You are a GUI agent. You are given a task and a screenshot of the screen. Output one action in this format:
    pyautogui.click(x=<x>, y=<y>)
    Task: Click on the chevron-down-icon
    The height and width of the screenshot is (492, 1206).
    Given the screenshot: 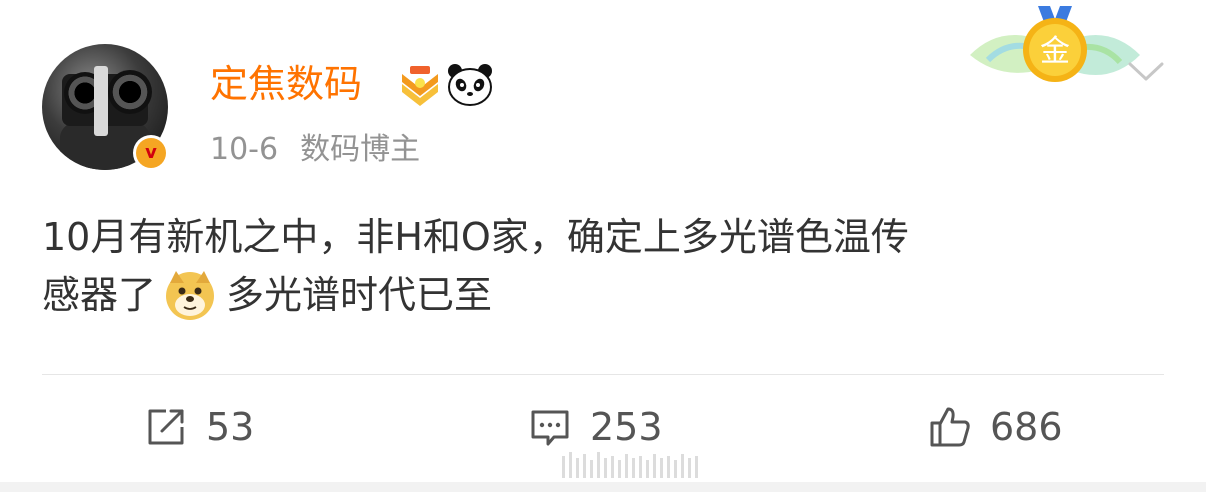 What is the action you would take?
    pyautogui.click(x=1146, y=72)
    